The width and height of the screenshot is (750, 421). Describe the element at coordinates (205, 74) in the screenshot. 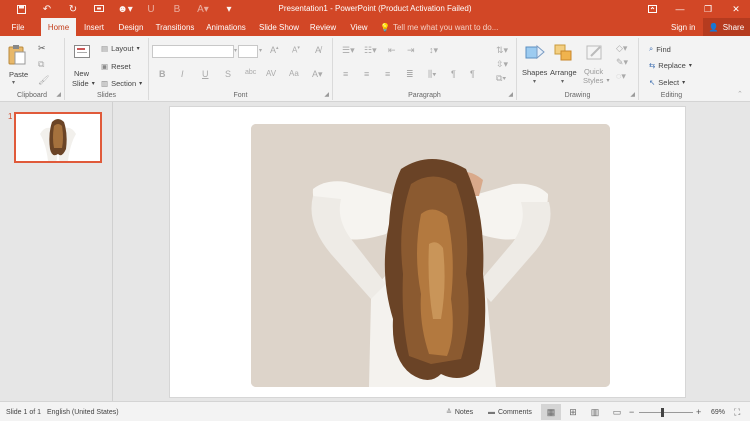

I see `underline-button-icon: U` at that location.